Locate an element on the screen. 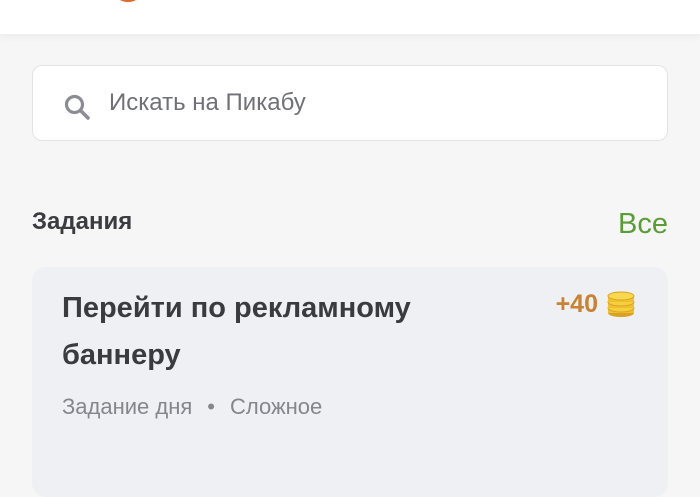  reward-value: +40 is located at coordinates (576, 303).